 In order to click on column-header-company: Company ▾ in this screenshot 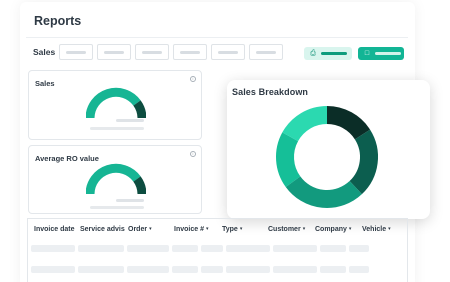, I will do `click(333, 229)`.